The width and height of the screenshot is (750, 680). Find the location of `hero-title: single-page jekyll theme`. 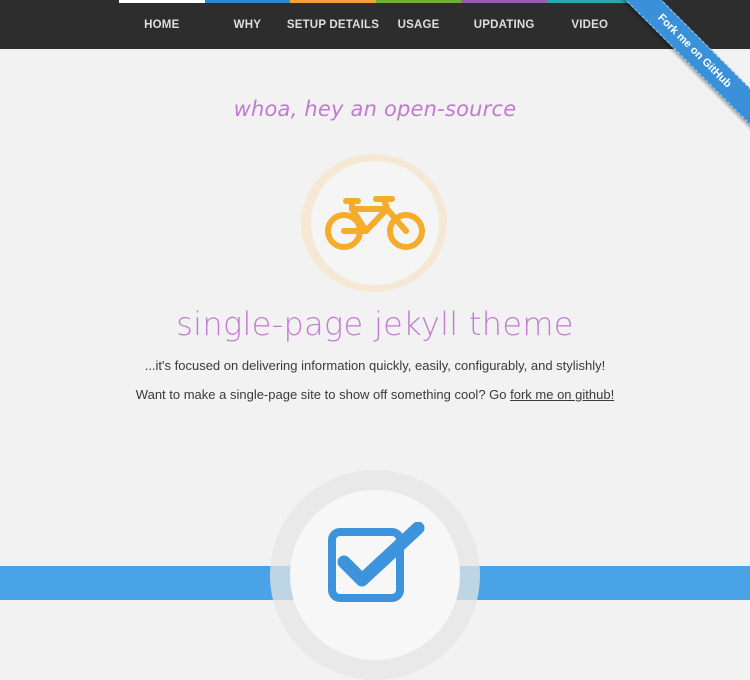

hero-title: single-page jekyll theme is located at coordinates (375, 324).